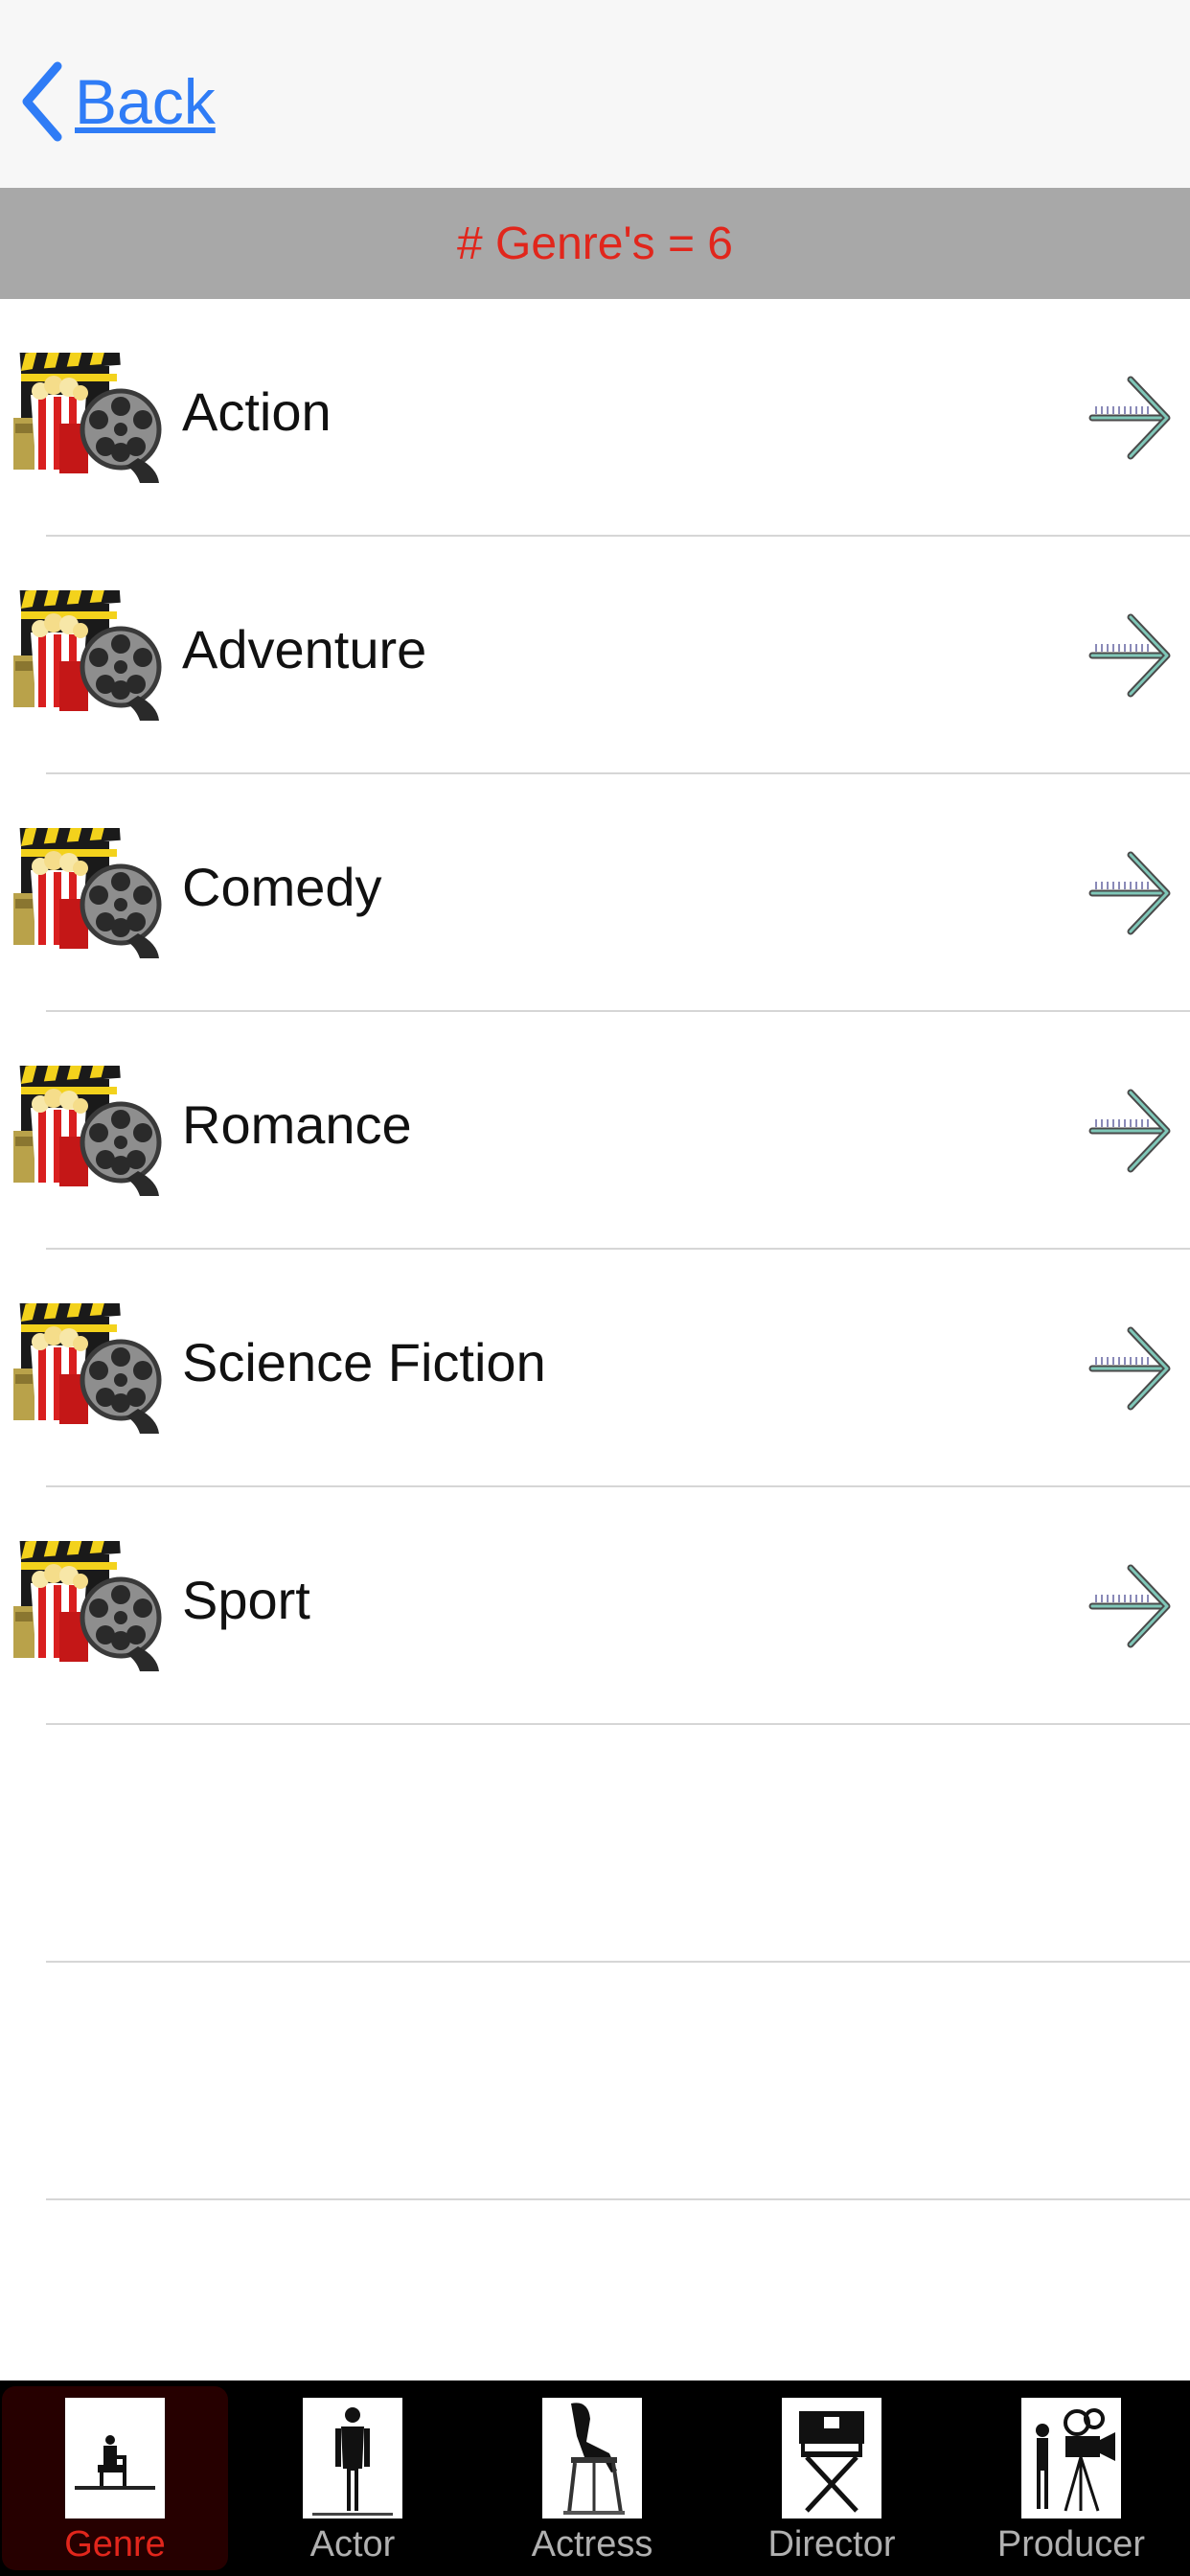 The width and height of the screenshot is (1190, 2576). Describe the element at coordinates (595, 1368) in the screenshot. I see `genre-row-science-fiction: Science Fiction` at that location.